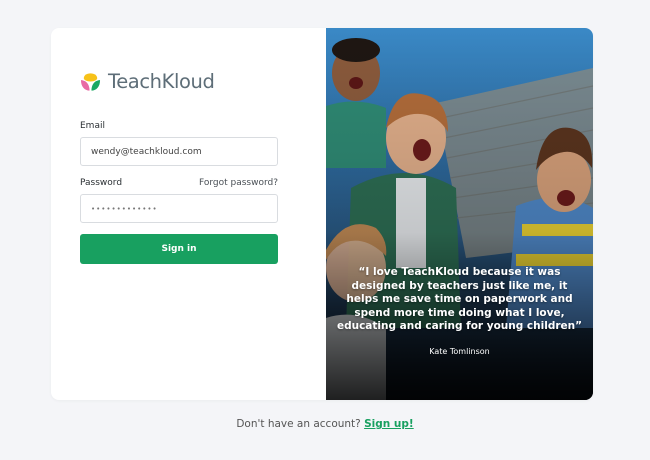  I want to click on brand-name: TeachKloud, so click(161, 81).